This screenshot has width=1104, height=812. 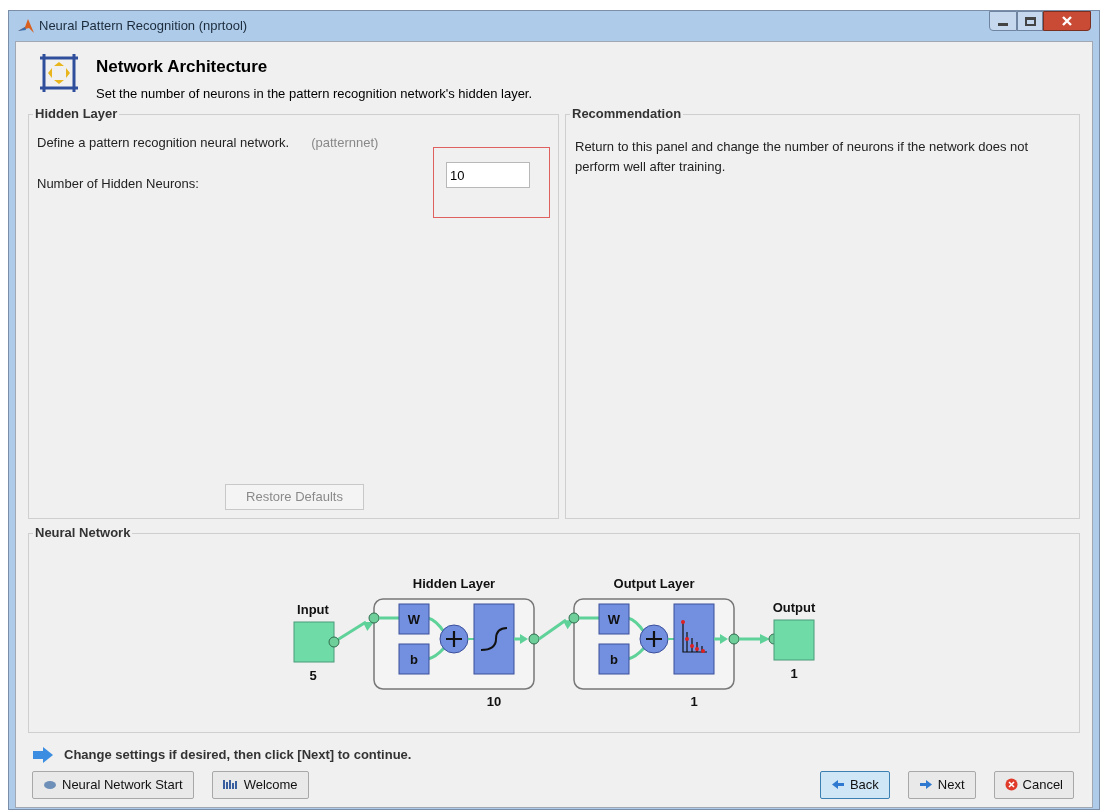 I want to click on window-title: Neural Pattern Recognition (nprtool), so click(x=143, y=26).